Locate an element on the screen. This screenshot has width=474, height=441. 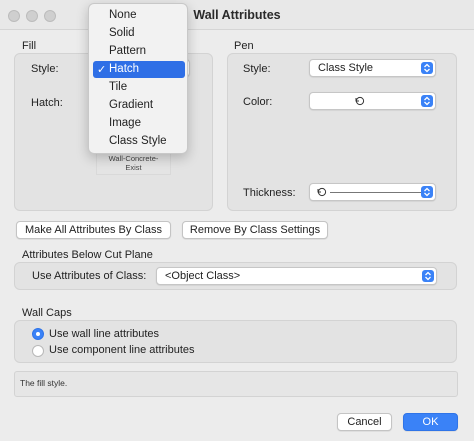
menu-item-image: Image is located at coordinates (139, 123).